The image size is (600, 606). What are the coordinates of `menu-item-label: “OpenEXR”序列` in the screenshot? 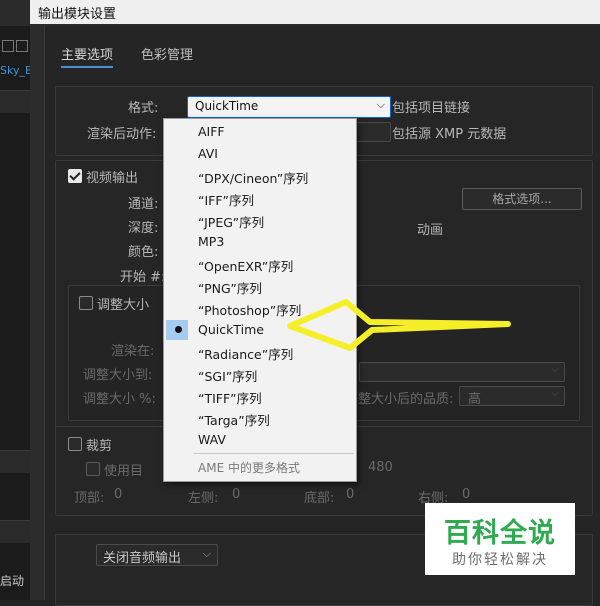 It's located at (246, 266).